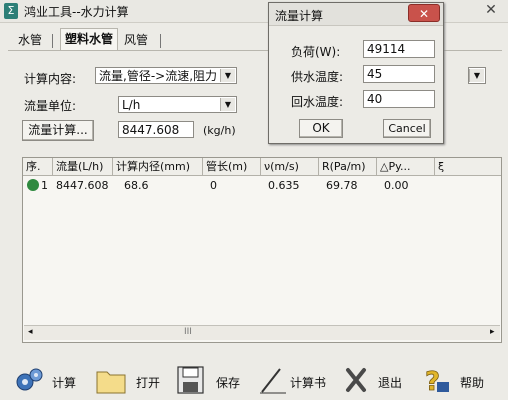 The image size is (508, 400). What do you see at coordinates (29, 379) in the screenshot?
I see `gears-icon` at bounding box center [29, 379].